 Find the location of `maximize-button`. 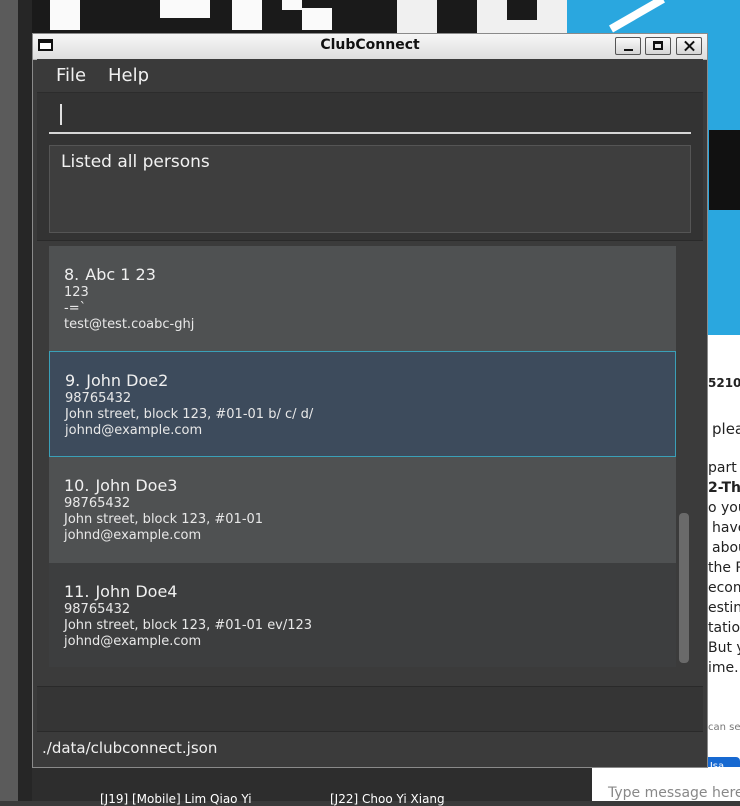

maximize-button is located at coordinates (658, 46).